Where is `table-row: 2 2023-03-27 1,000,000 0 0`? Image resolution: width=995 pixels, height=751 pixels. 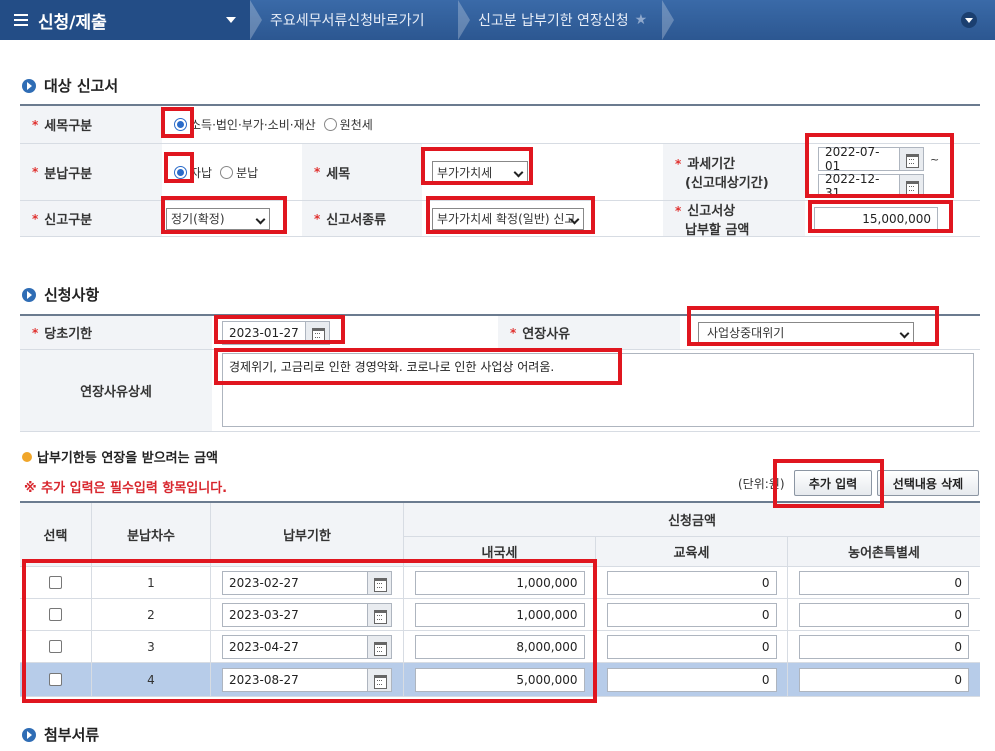 table-row: 2 2023-03-27 1,000,000 0 0 is located at coordinates (500, 615).